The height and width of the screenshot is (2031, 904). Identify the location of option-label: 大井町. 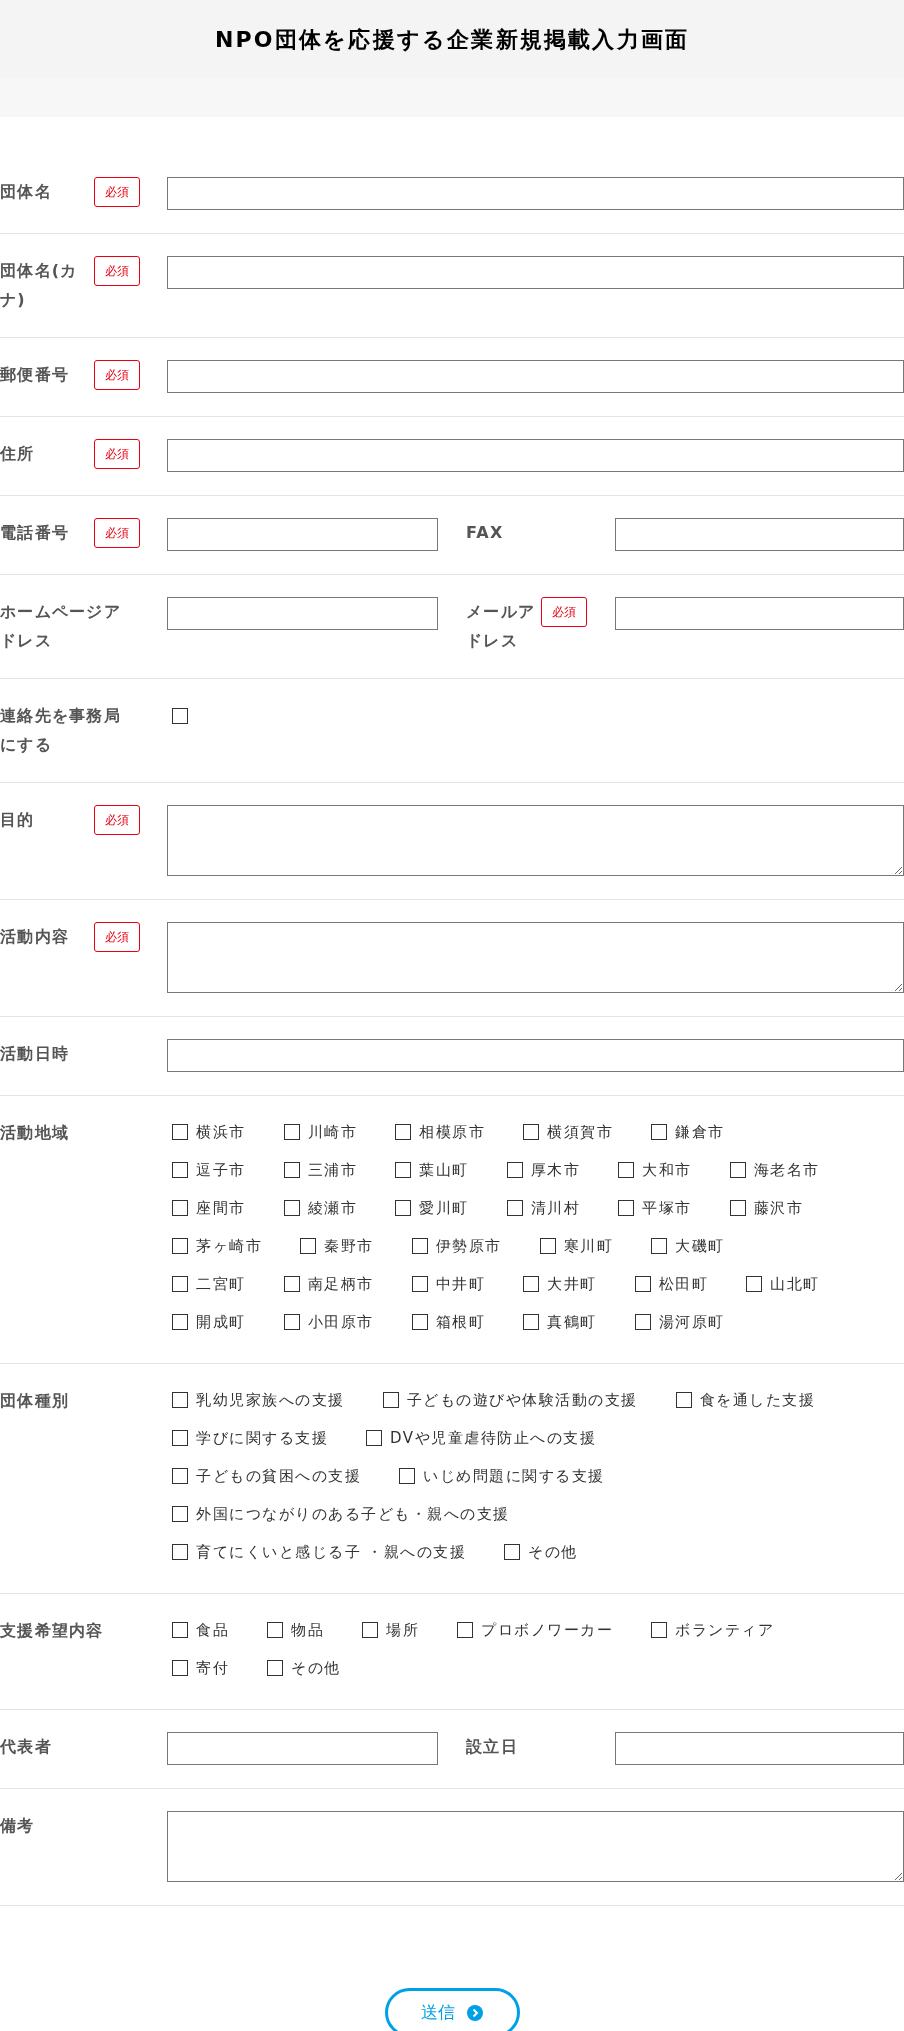
(572, 1284).